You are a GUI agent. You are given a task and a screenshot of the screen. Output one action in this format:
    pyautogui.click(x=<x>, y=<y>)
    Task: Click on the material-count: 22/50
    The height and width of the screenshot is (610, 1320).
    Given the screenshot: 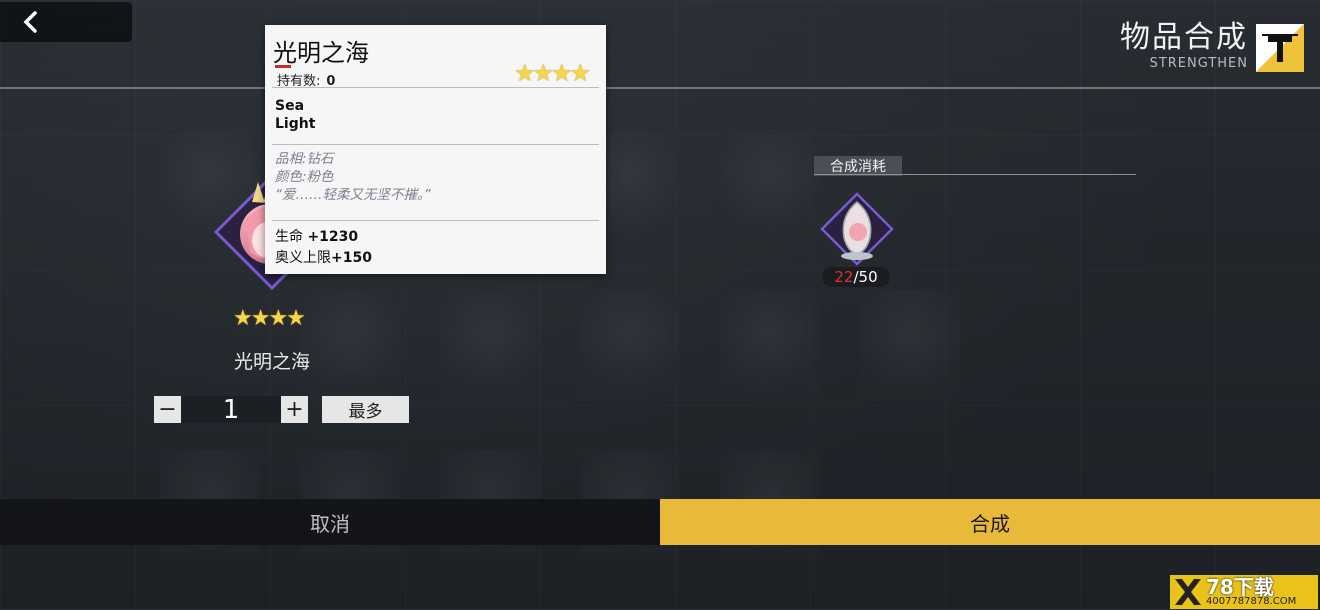 What is the action you would take?
    pyautogui.click(x=856, y=277)
    